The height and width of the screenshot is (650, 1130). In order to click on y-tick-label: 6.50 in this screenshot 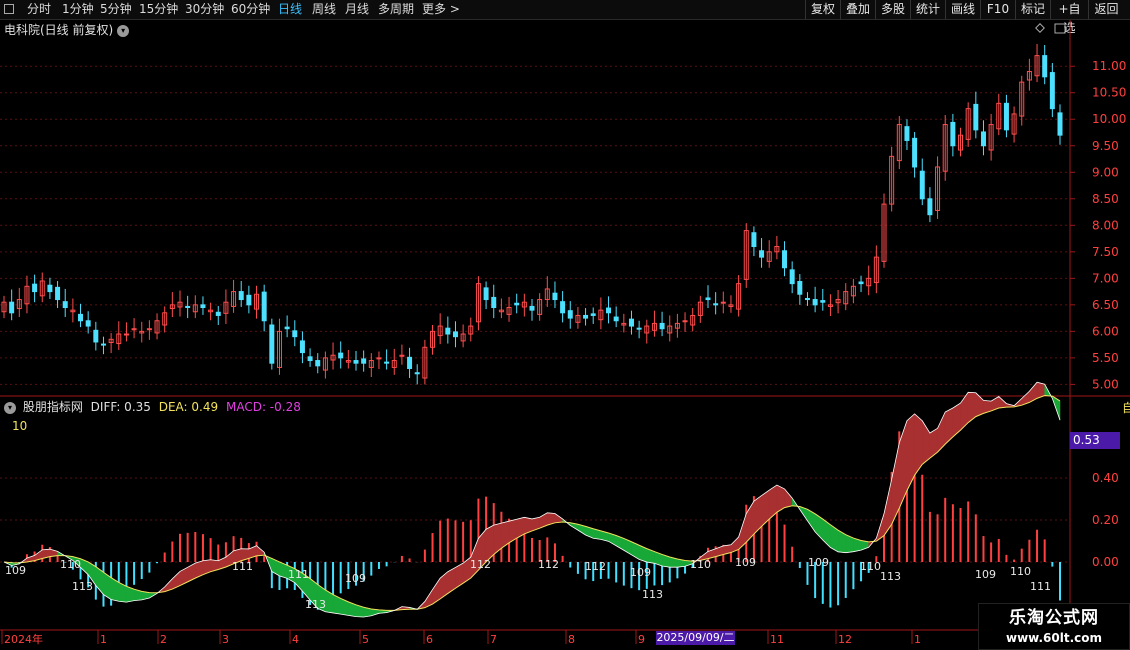, I will do `click(1105, 305)`.